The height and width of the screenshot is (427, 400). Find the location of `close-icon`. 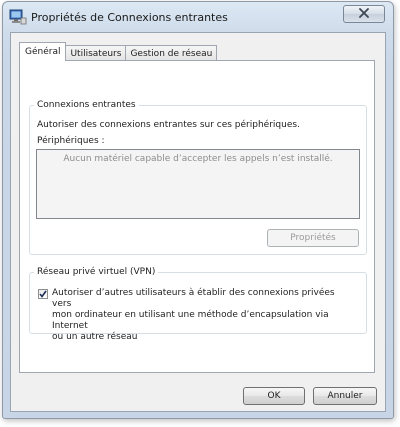

close-icon is located at coordinates (364, 14).